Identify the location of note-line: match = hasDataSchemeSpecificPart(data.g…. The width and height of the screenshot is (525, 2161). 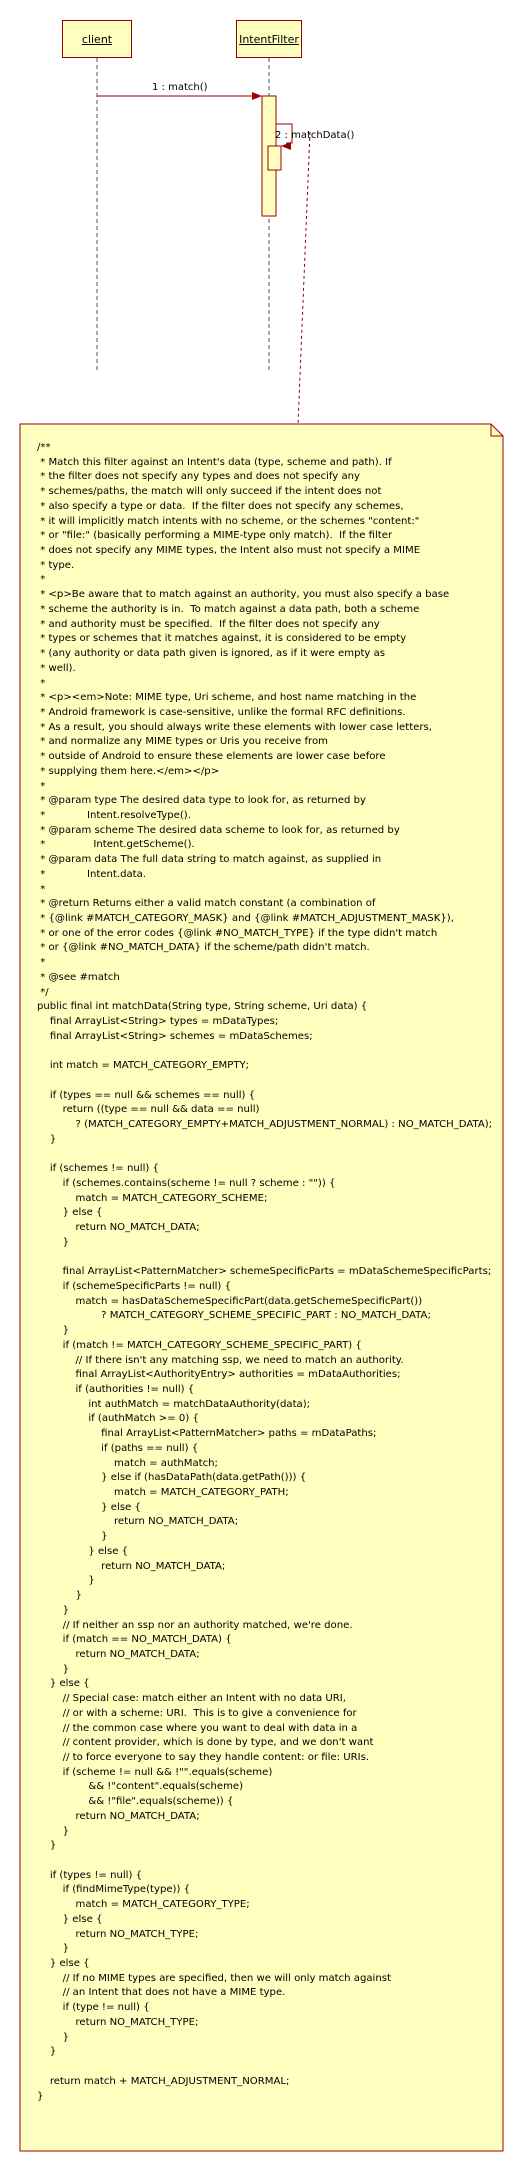
(230, 1301).